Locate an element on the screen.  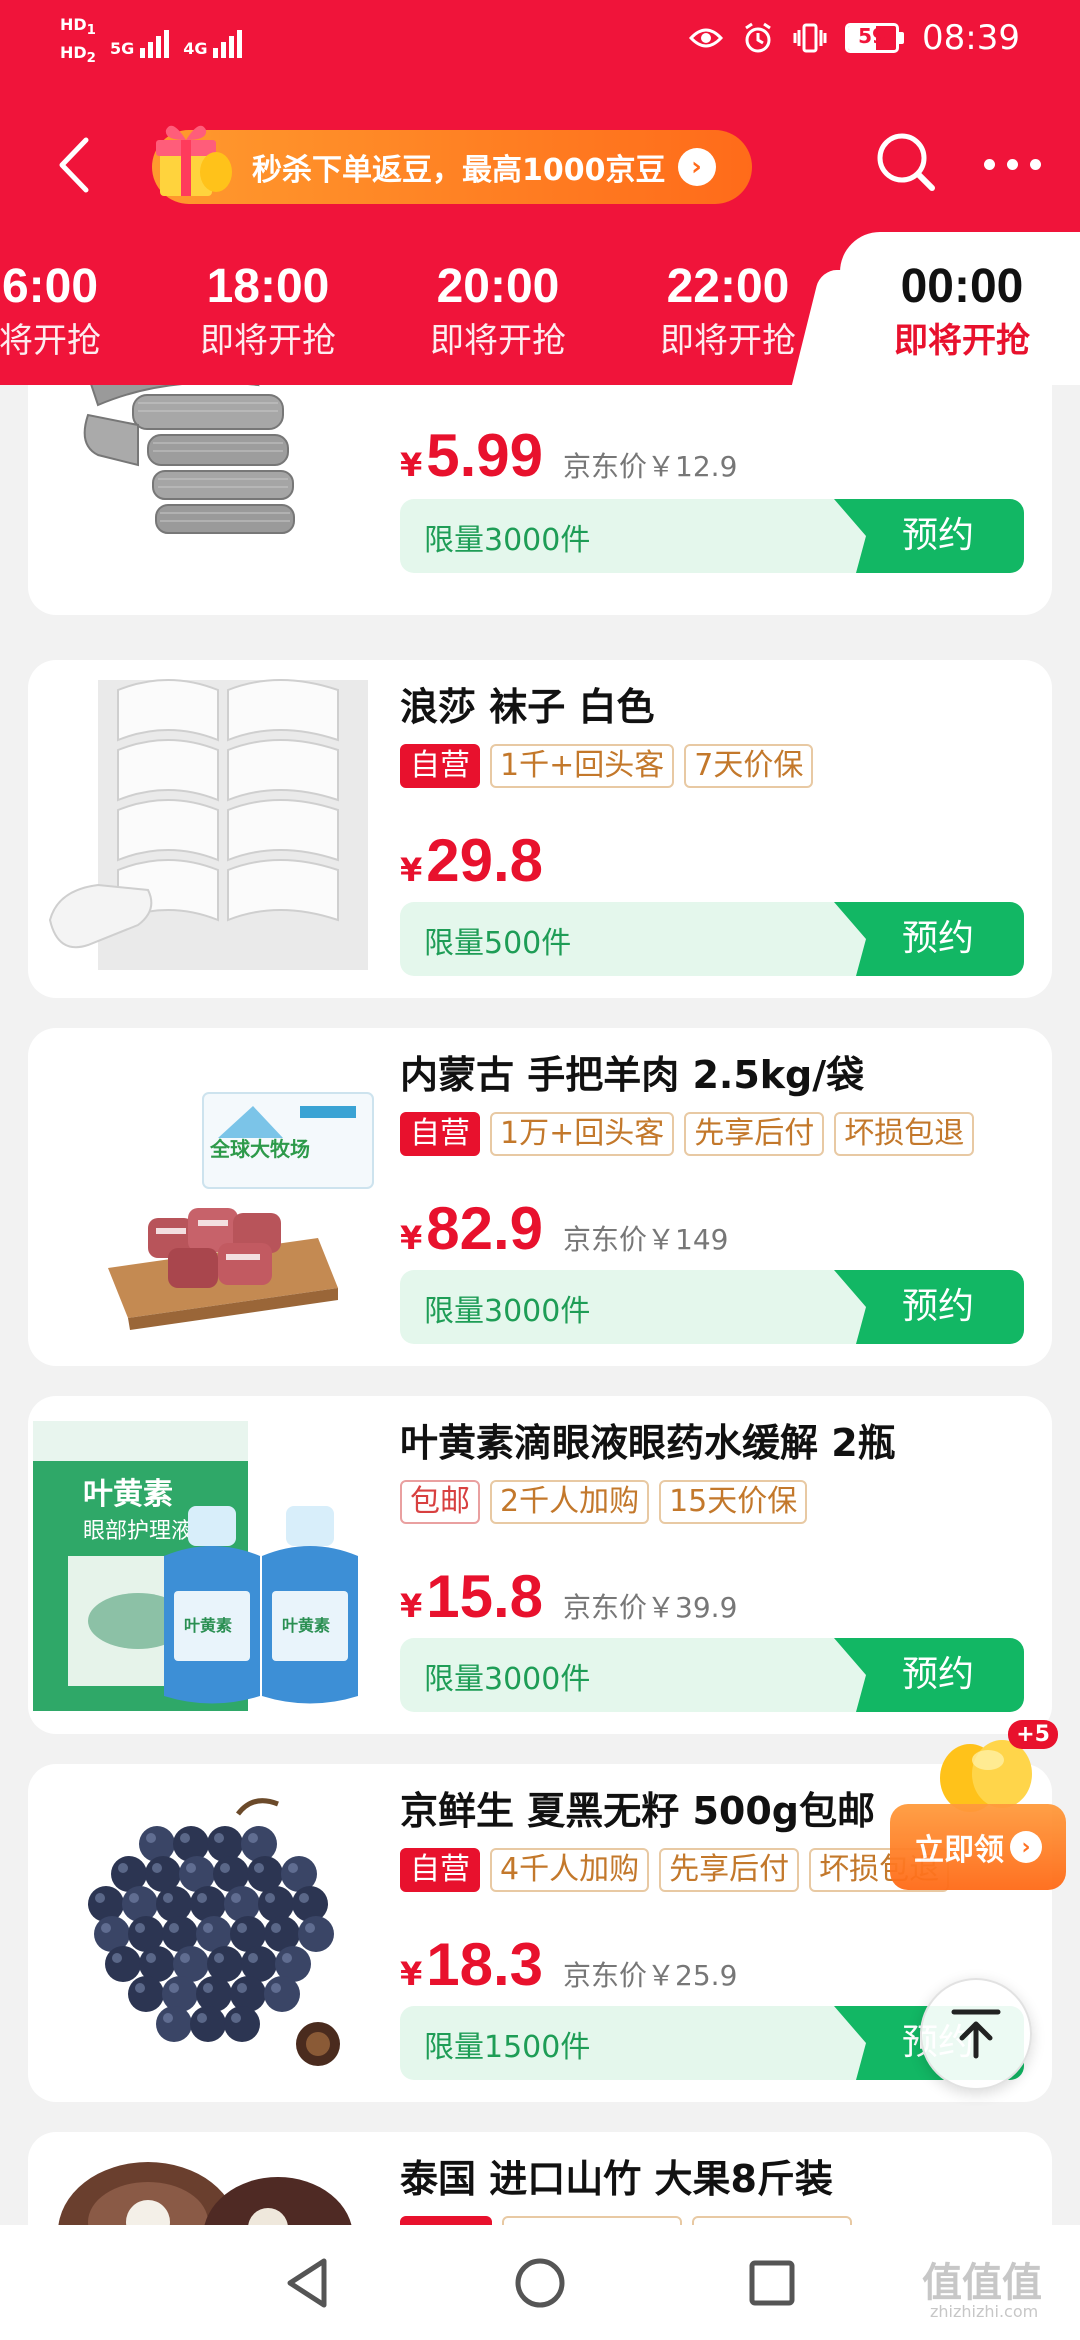
product-title: 叶黄素滴眼液眼药水缓解 2瓶 is located at coordinates (648, 1439).